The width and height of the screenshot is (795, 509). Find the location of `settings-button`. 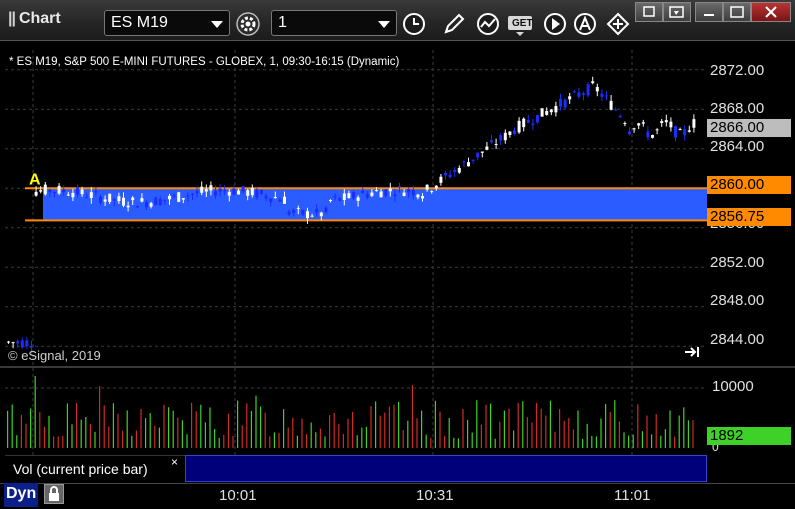

settings-button is located at coordinates (248, 24).